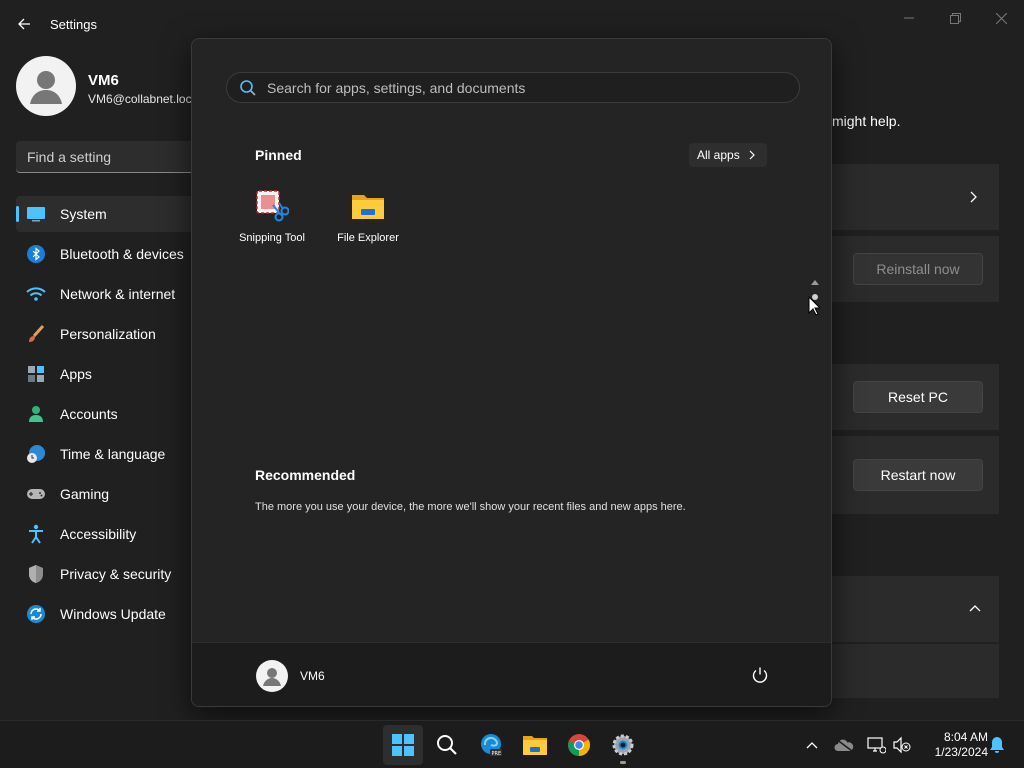 The image size is (1024, 768). Describe the element at coordinates (915, 609) in the screenshot. I see `settings-card-related` at that location.